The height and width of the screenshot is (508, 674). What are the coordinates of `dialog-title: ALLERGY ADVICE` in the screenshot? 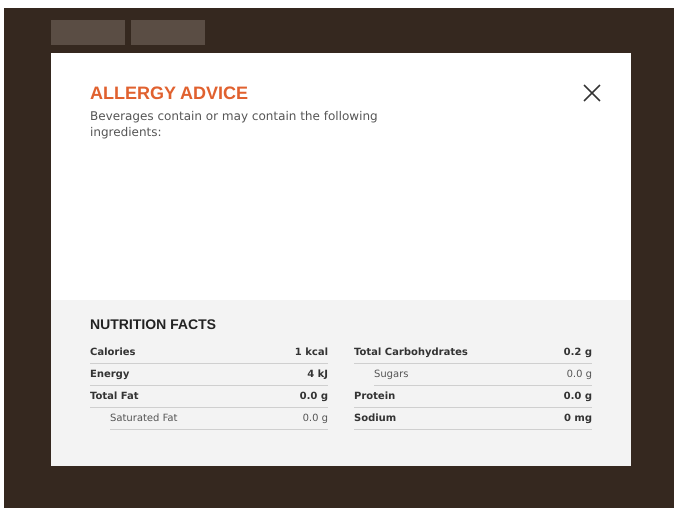 It's located at (170, 93).